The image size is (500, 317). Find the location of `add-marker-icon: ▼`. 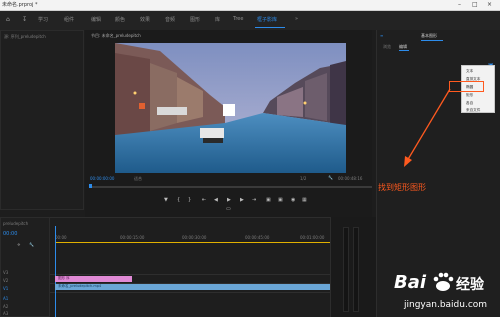

add-marker-icon: ▼ is located at coordinates (166, 200).